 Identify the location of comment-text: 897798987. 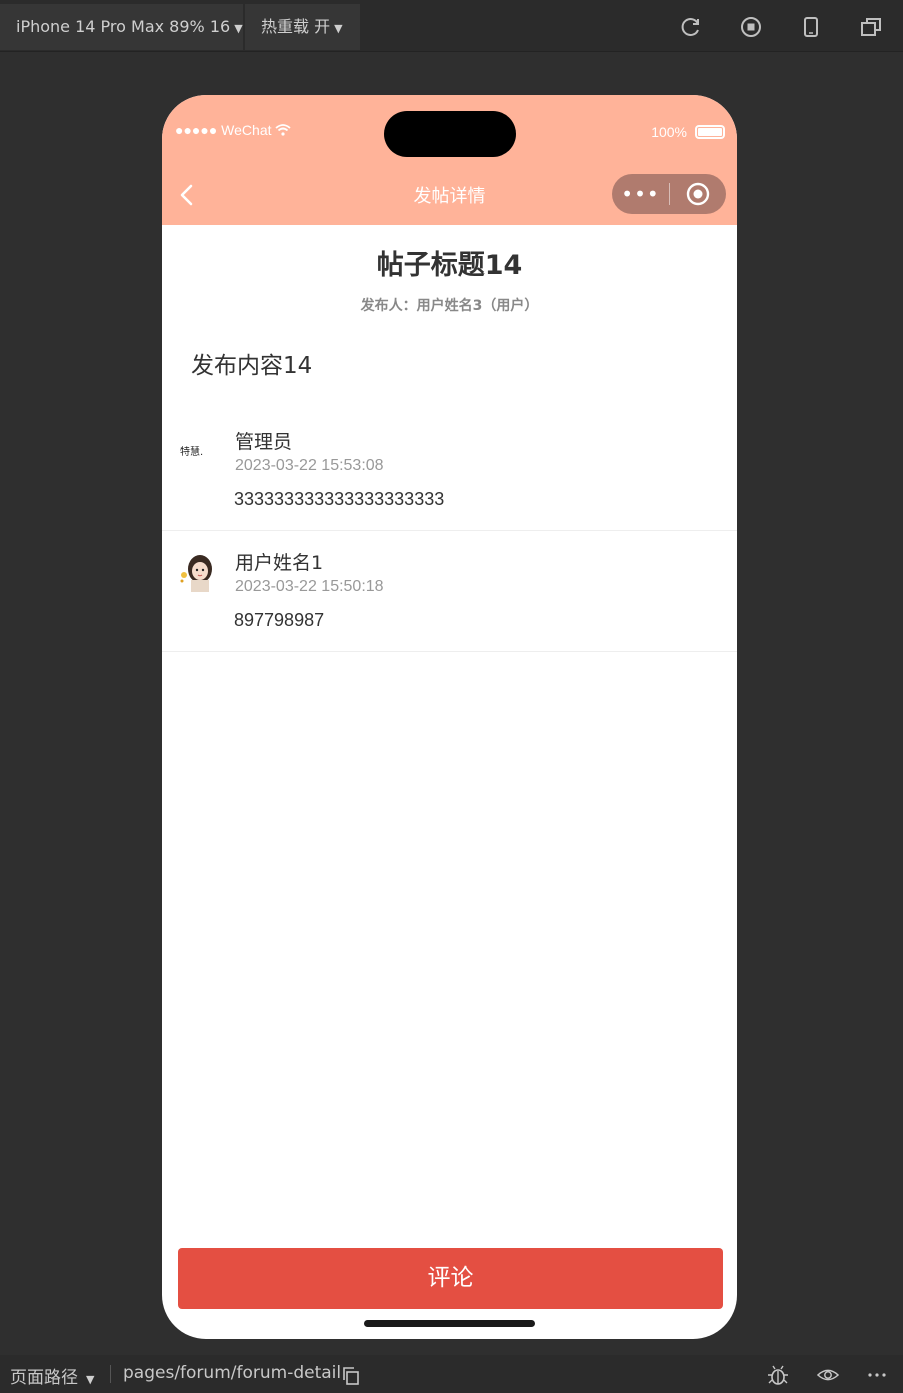
(279, 620).